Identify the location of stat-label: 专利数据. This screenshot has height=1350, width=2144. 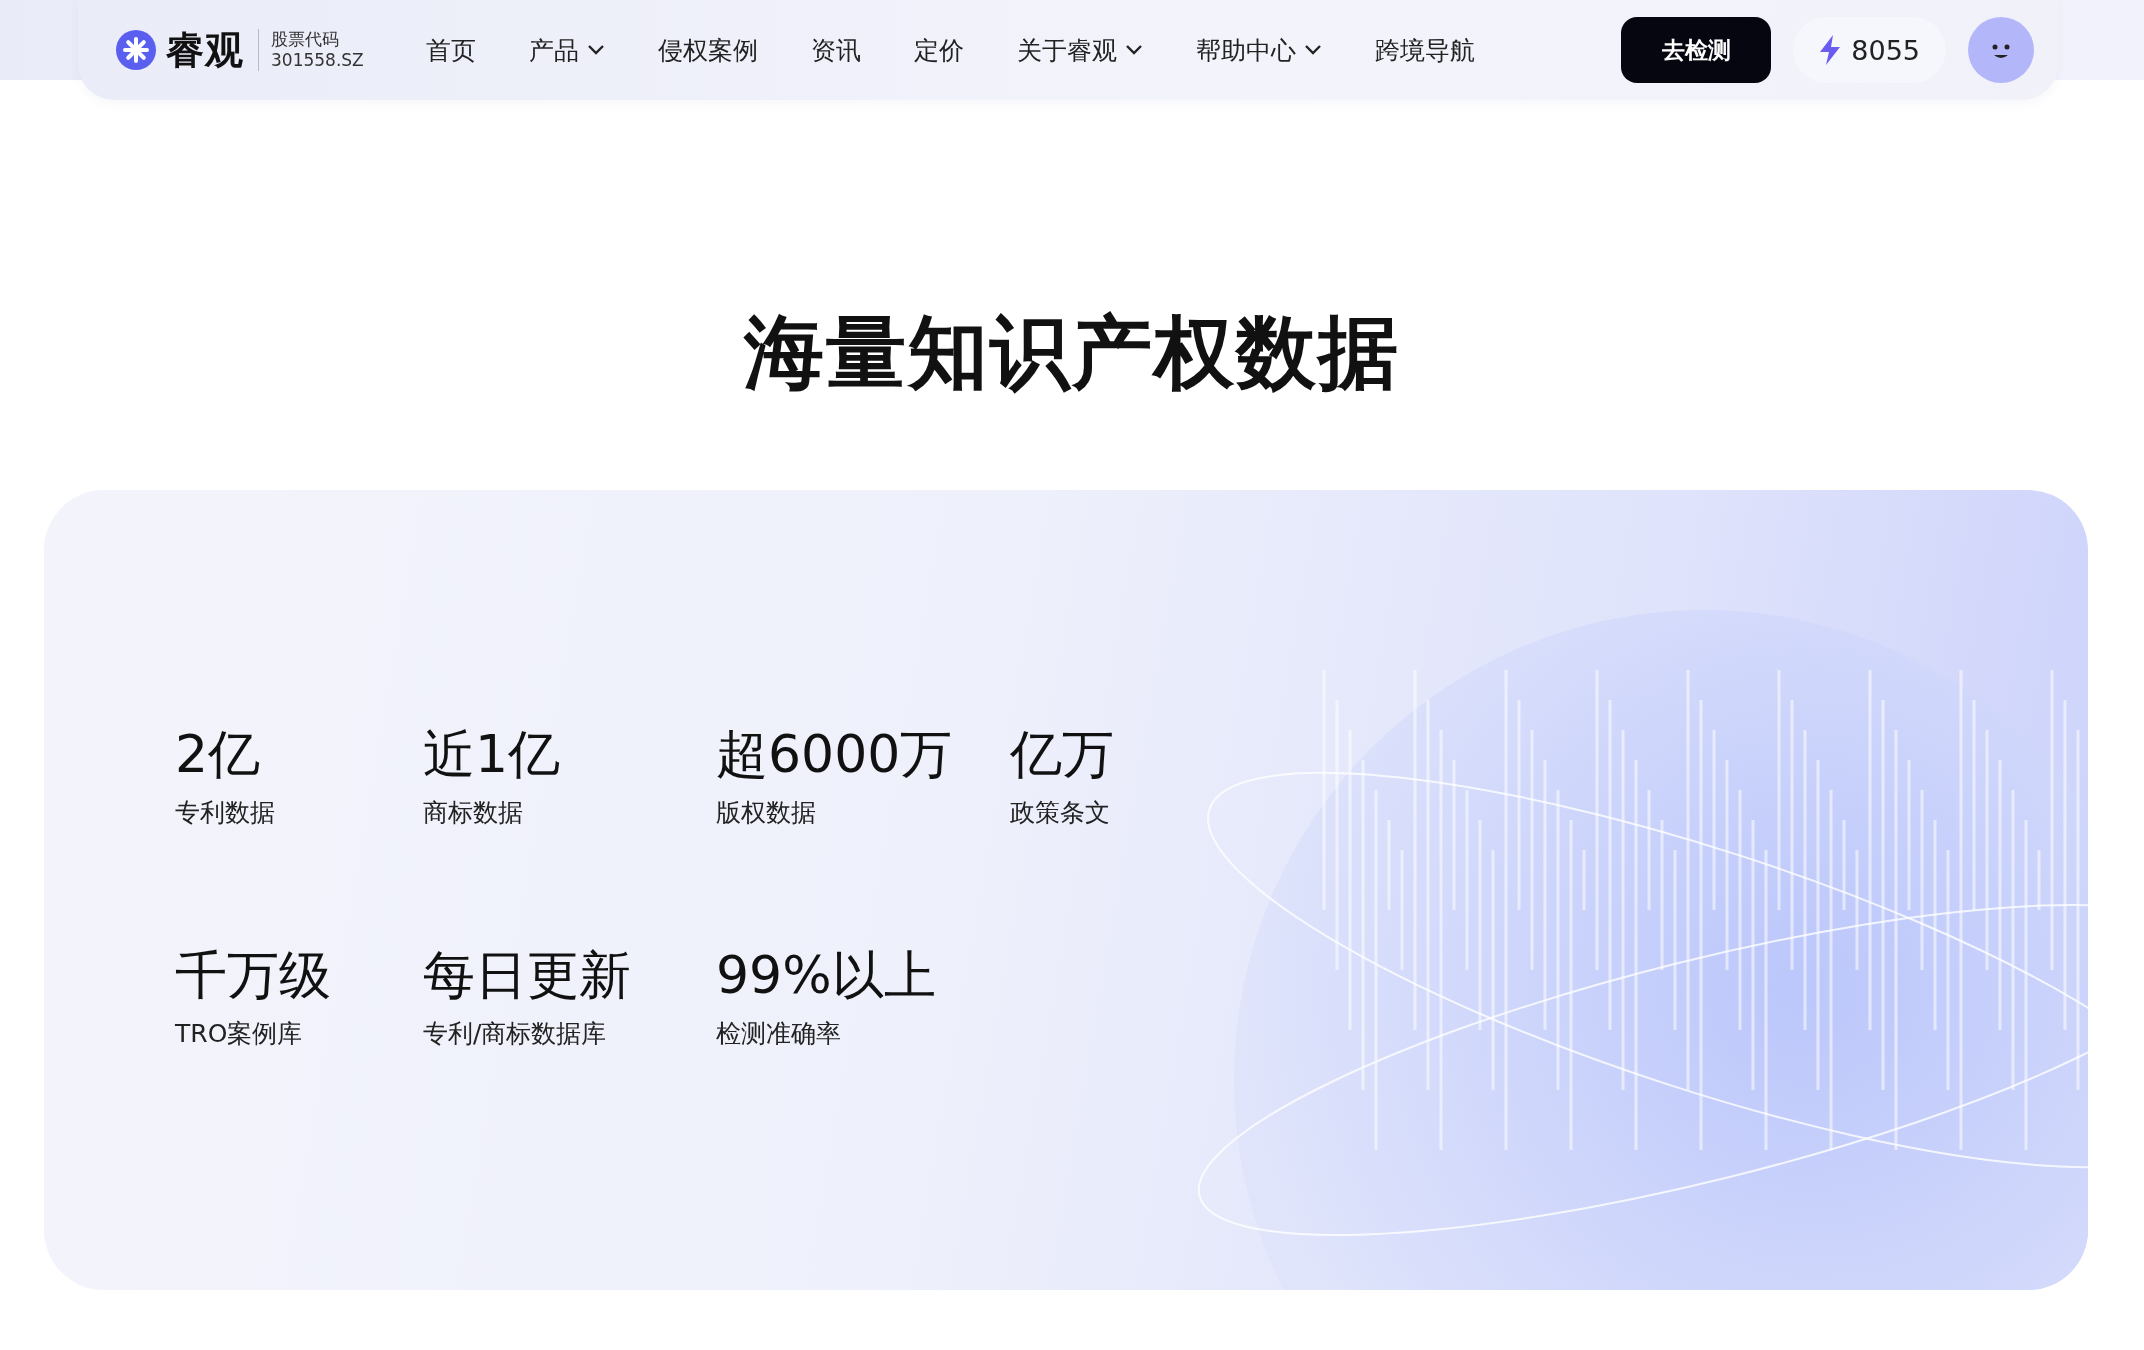
(225, 813).